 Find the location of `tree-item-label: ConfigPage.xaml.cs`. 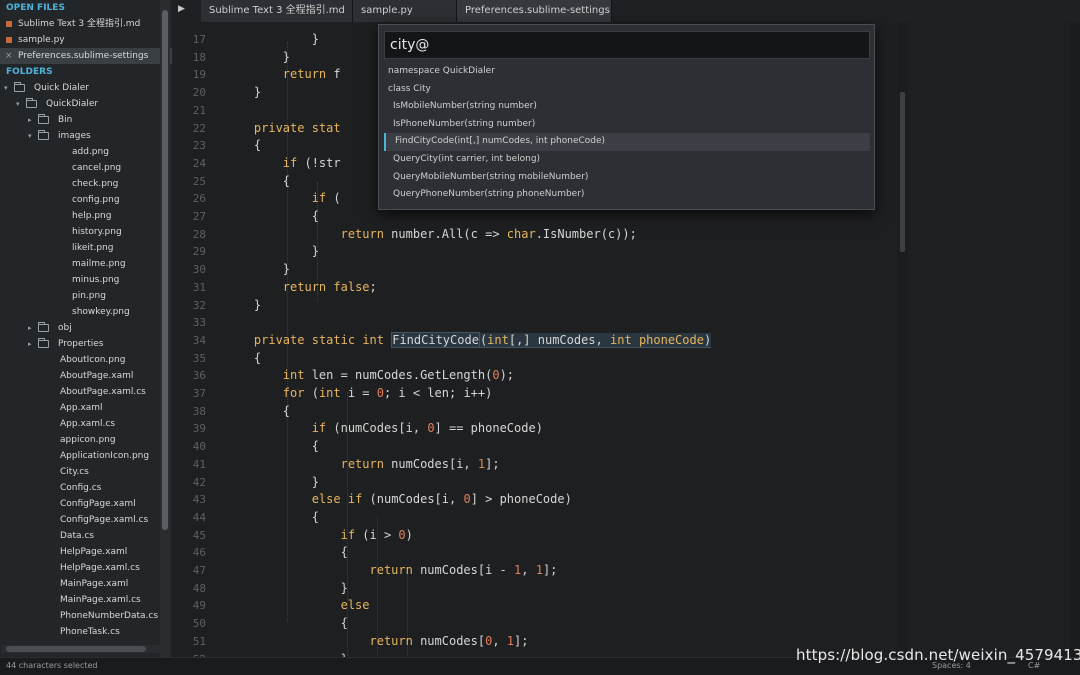

tree-item-label: ConfigPage.xaml.cs is located at coordinates (104, 520).